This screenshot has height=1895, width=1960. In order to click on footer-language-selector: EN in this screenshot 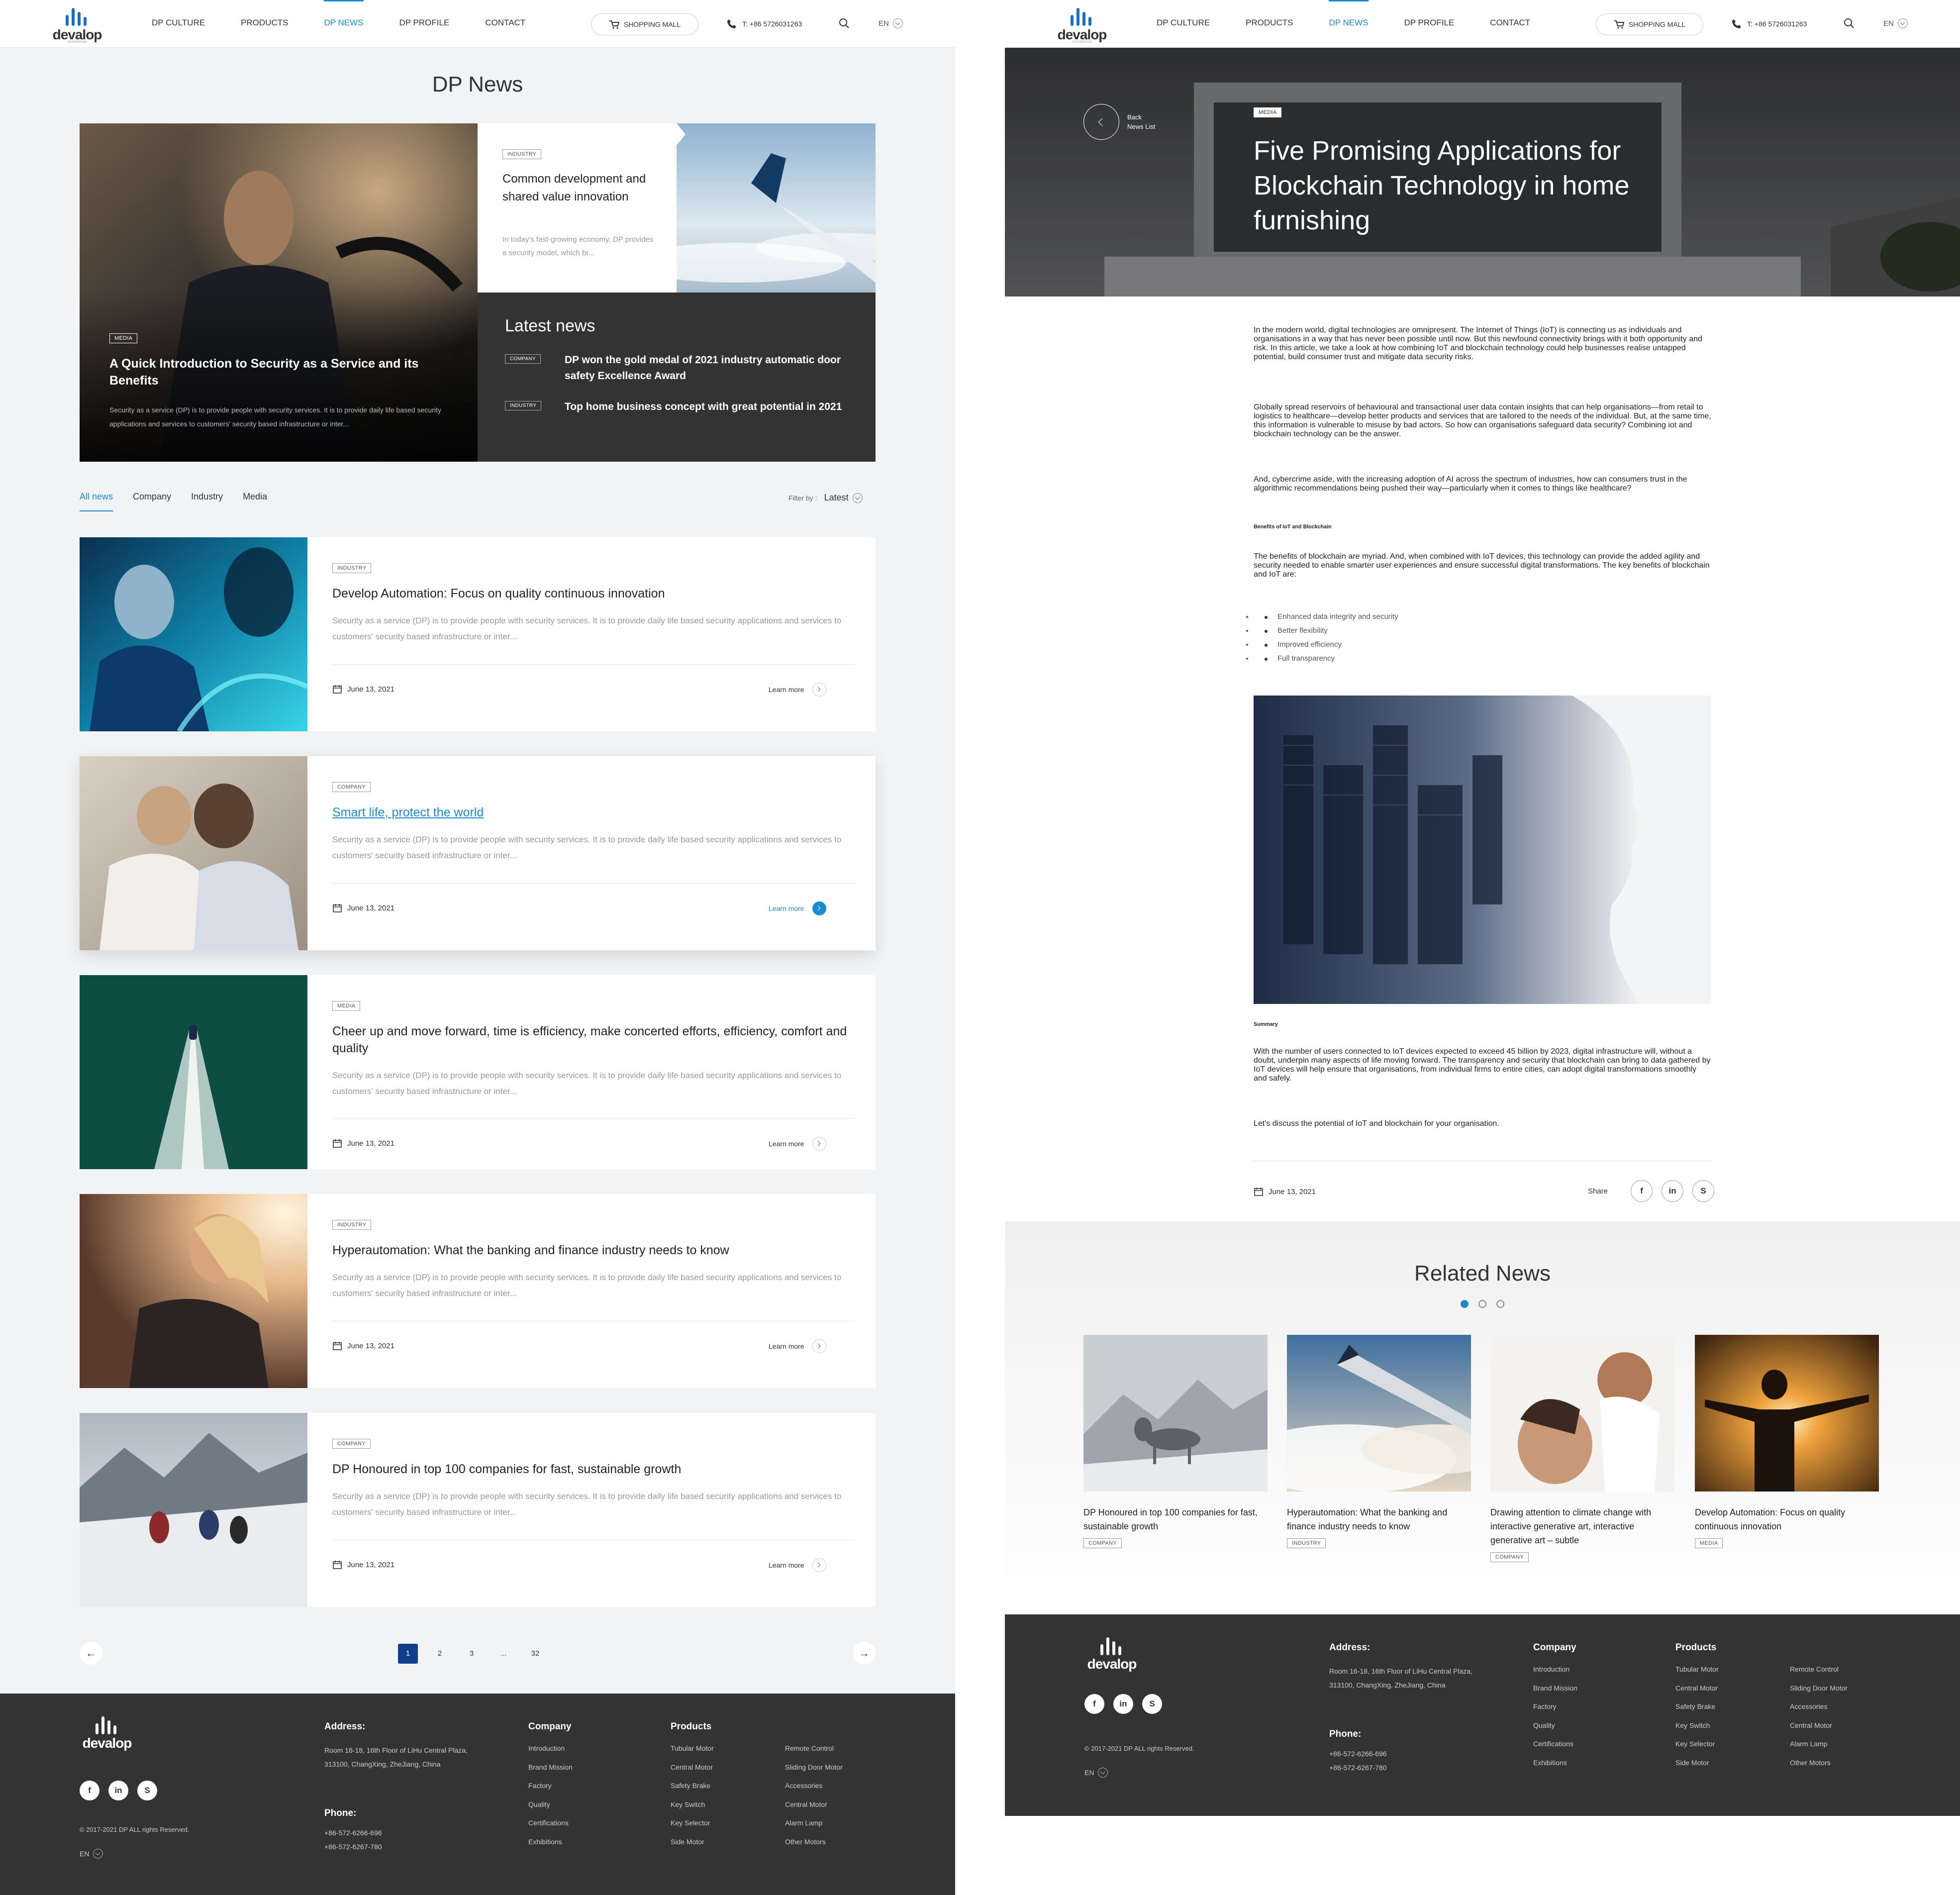, I will do `click(91, 1854)`.